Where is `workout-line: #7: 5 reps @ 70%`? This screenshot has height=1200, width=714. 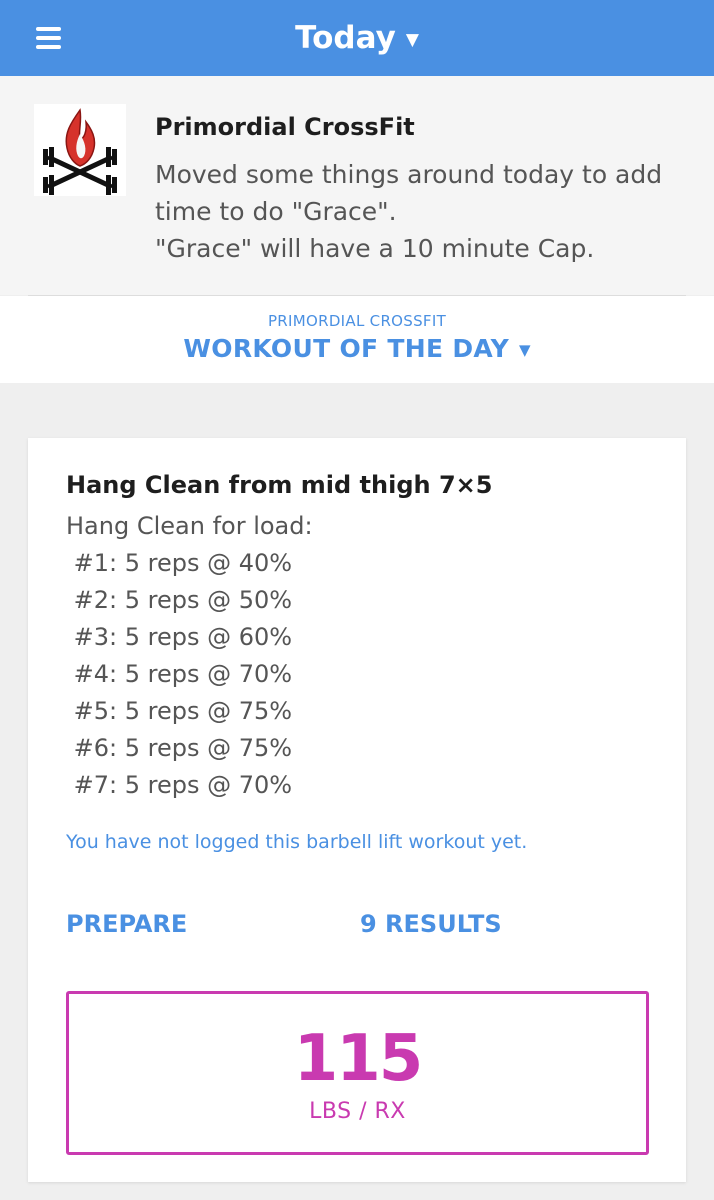
workout-line: #7: 5 reps @ 70% is located at coordinates (179, 785).